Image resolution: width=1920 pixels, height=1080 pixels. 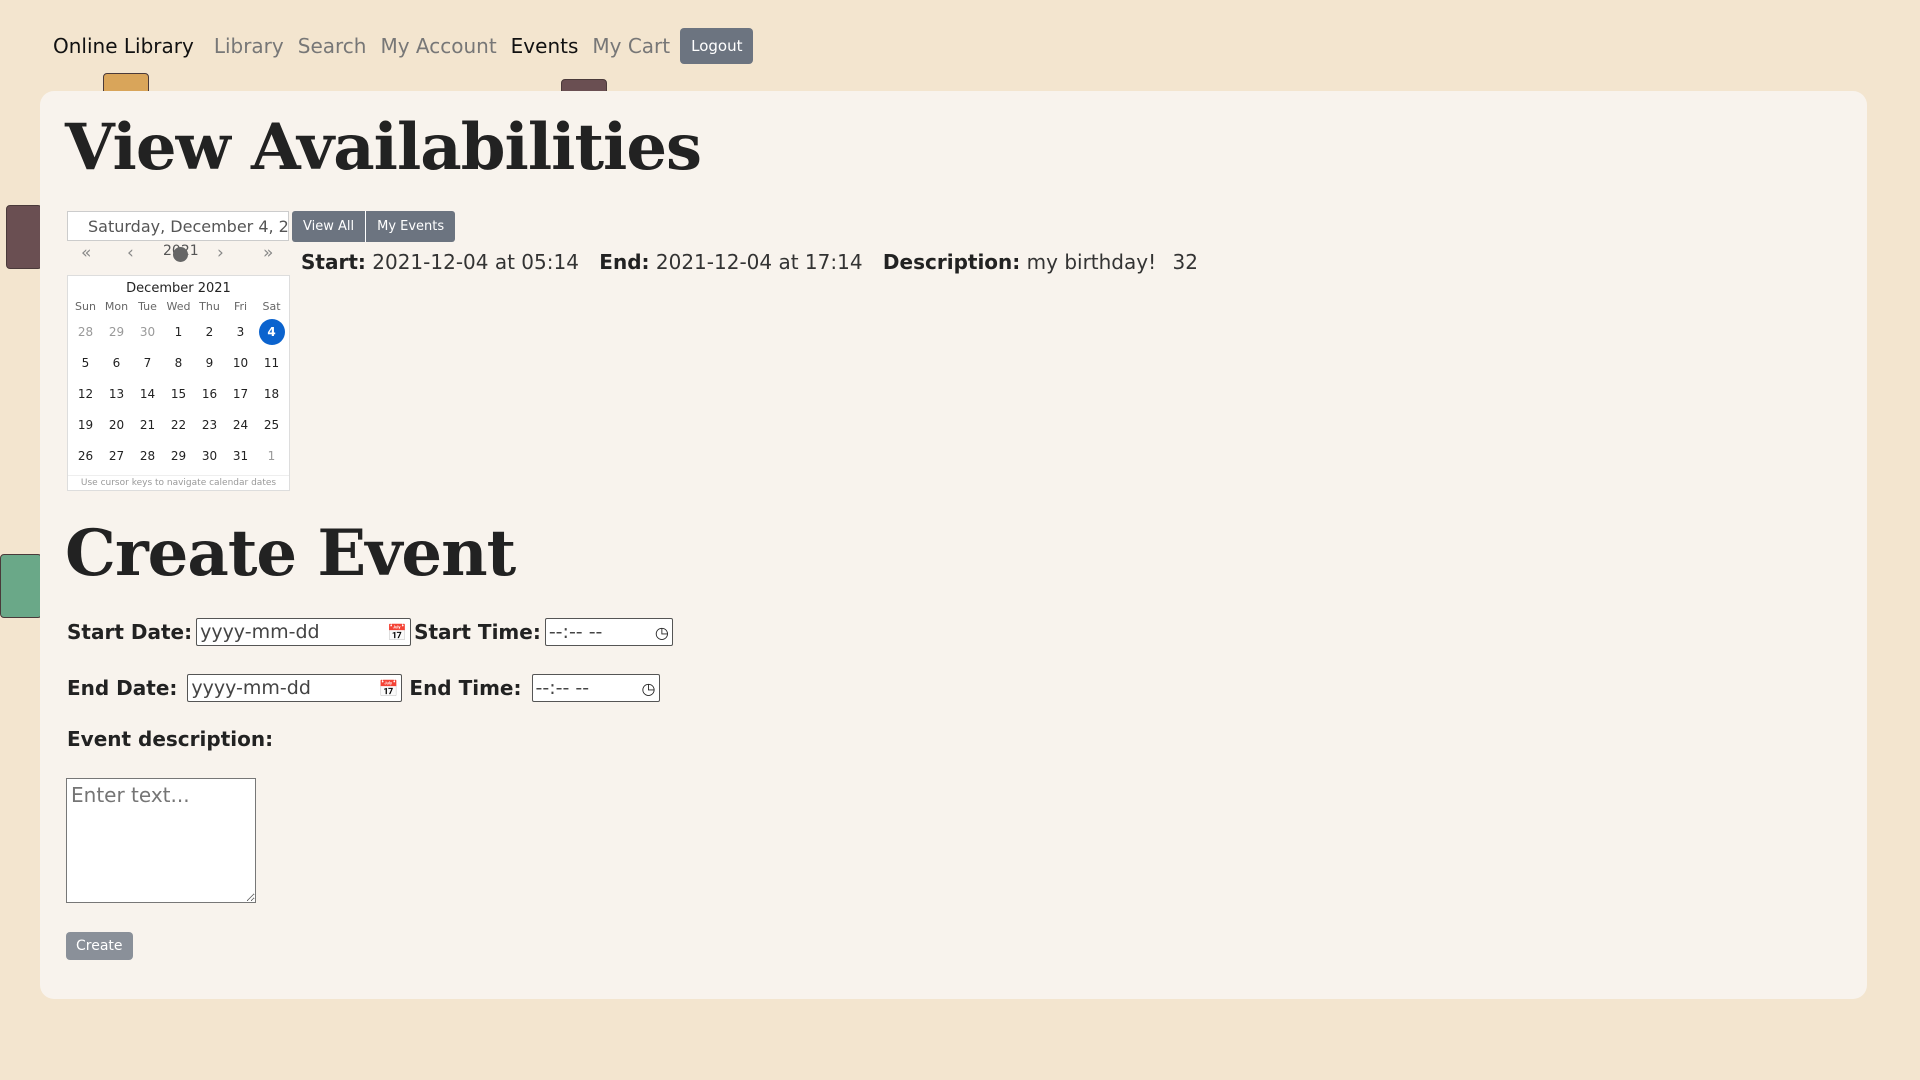 I want to click on calendar-day: 15, so click(x=178, y=394).